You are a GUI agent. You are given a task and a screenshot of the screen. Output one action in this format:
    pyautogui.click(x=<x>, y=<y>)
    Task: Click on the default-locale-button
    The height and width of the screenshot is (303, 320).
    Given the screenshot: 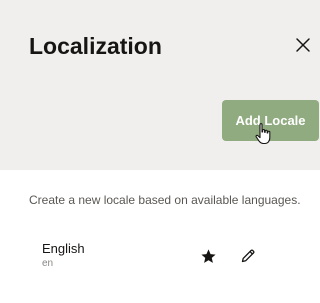 What is the action you would take?
    pyautogui.click(x=208, y=256)
    